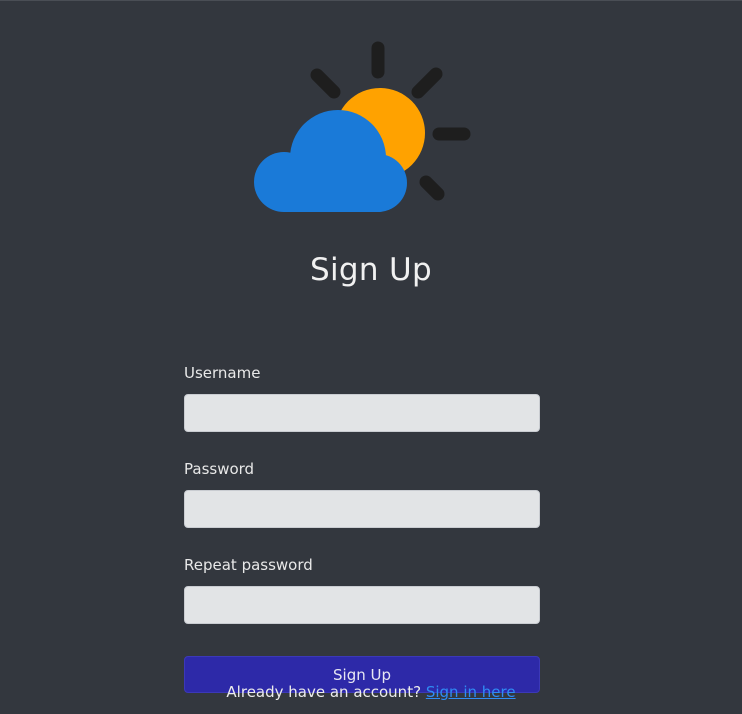 The width and height of the screenshot is (742, 714). I want to click on password-field, so click(362, 509).